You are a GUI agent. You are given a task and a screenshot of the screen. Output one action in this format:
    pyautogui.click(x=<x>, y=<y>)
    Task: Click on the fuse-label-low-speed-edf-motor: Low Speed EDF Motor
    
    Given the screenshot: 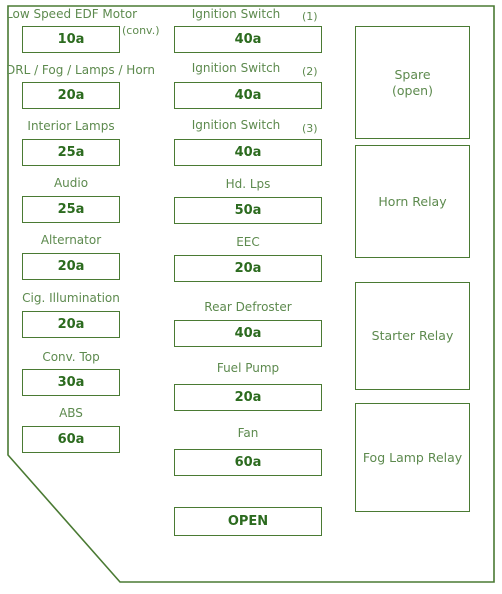 What is the action you would take?
    pyautogui.click(x=72, y=14)
    